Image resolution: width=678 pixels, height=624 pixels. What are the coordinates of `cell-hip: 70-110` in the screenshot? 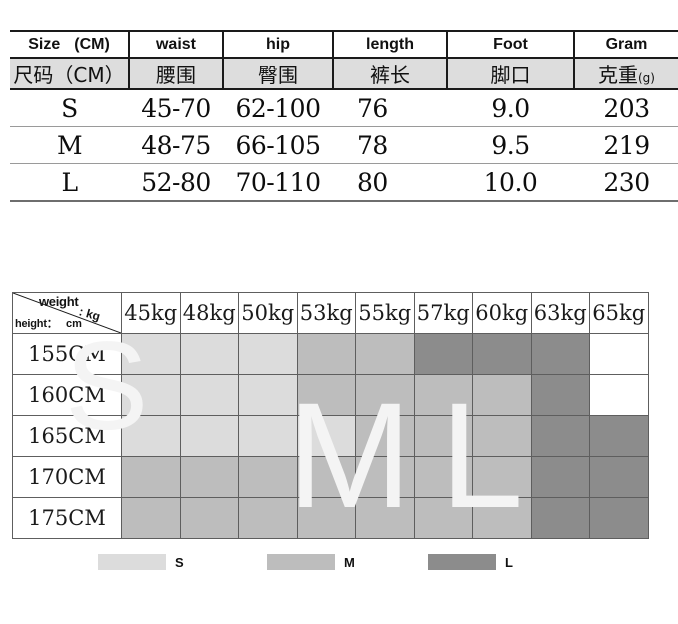 It's located at (278, 182).